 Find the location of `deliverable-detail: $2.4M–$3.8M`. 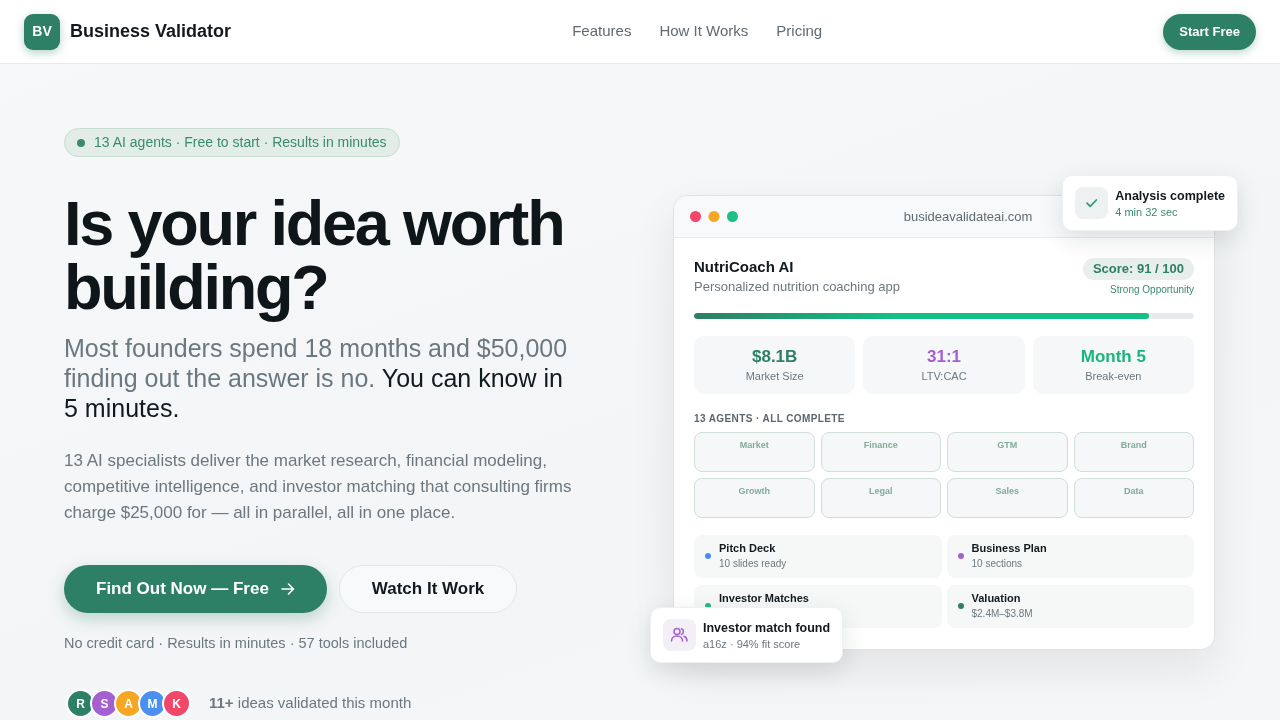

deliverable-detail: $2.4M–$3.8M is located at coordinates (1002, 613).